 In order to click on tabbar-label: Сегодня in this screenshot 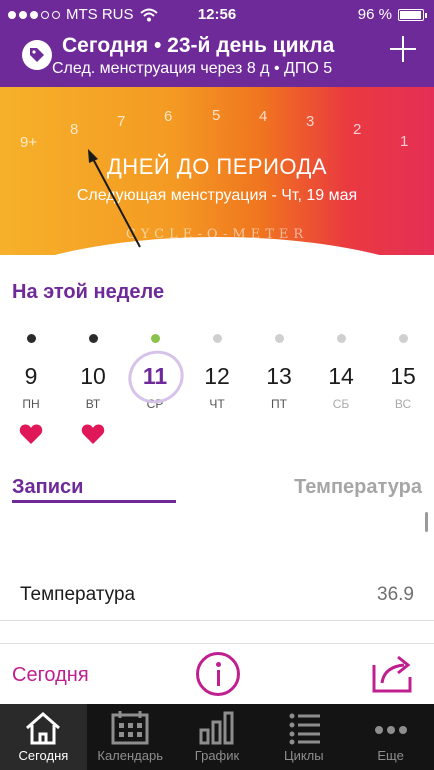, I will do `click(43, 755)`.